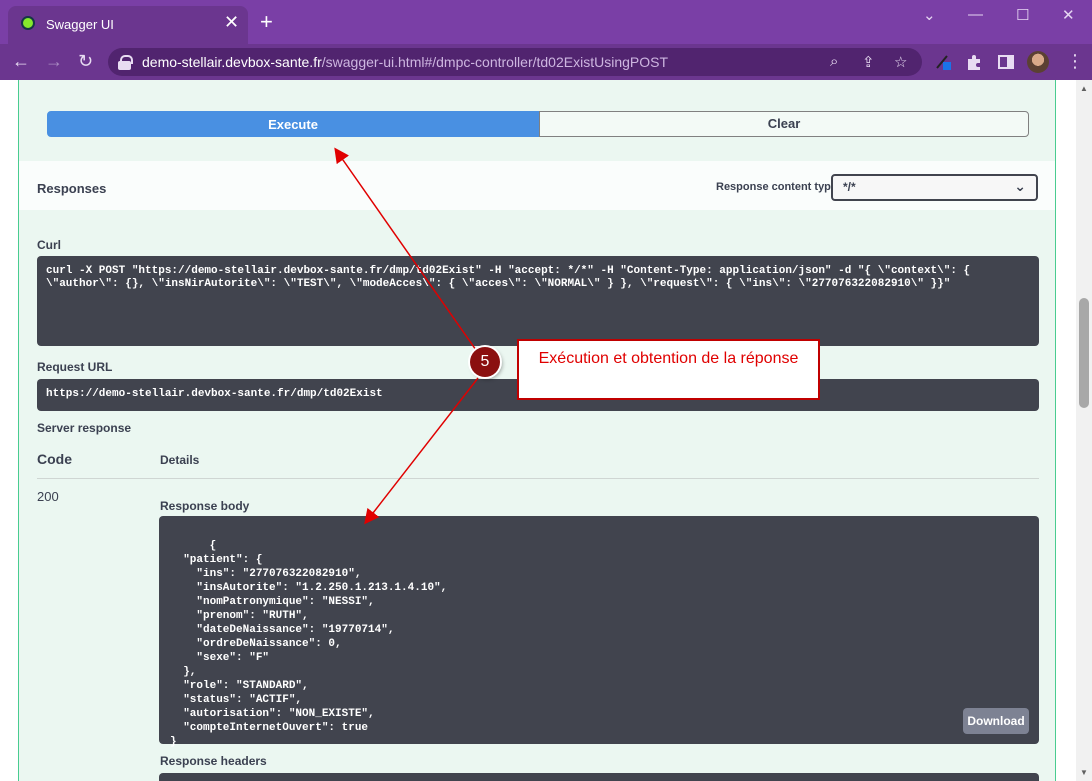 This screenshot has width=1092, height=781. Describe the element at coordinates (900, 62) in the screenshot. I see `bookmark-star-icon: ☆` at that location.